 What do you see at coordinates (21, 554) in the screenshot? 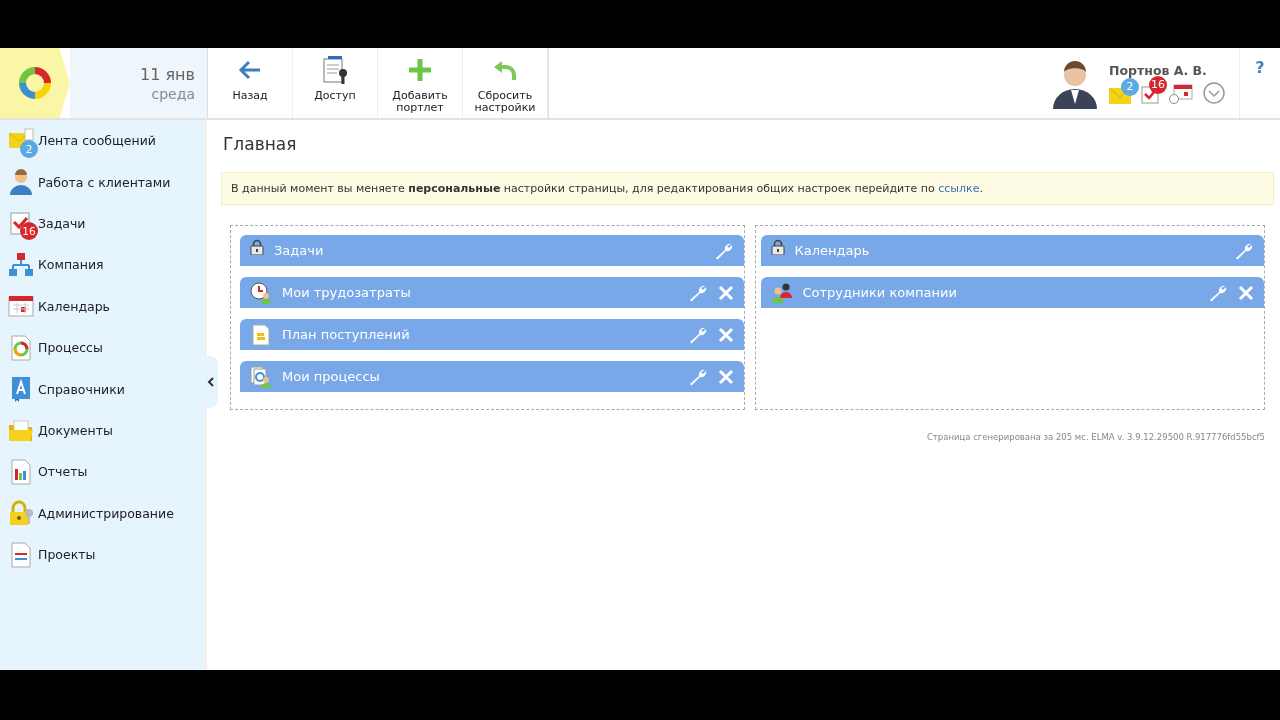
I see `project-document-icon` at bounding box center [21, 554].